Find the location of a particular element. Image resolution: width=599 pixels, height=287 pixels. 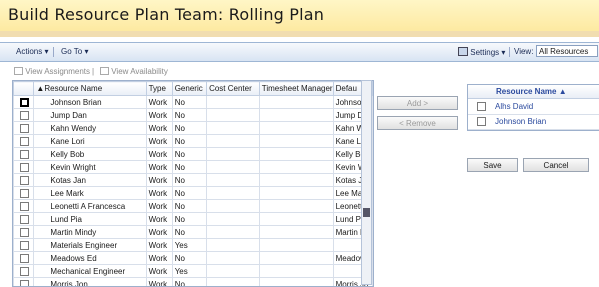

resource-name-cell: Mechanical Engineer is located at coordinates (90, 271).